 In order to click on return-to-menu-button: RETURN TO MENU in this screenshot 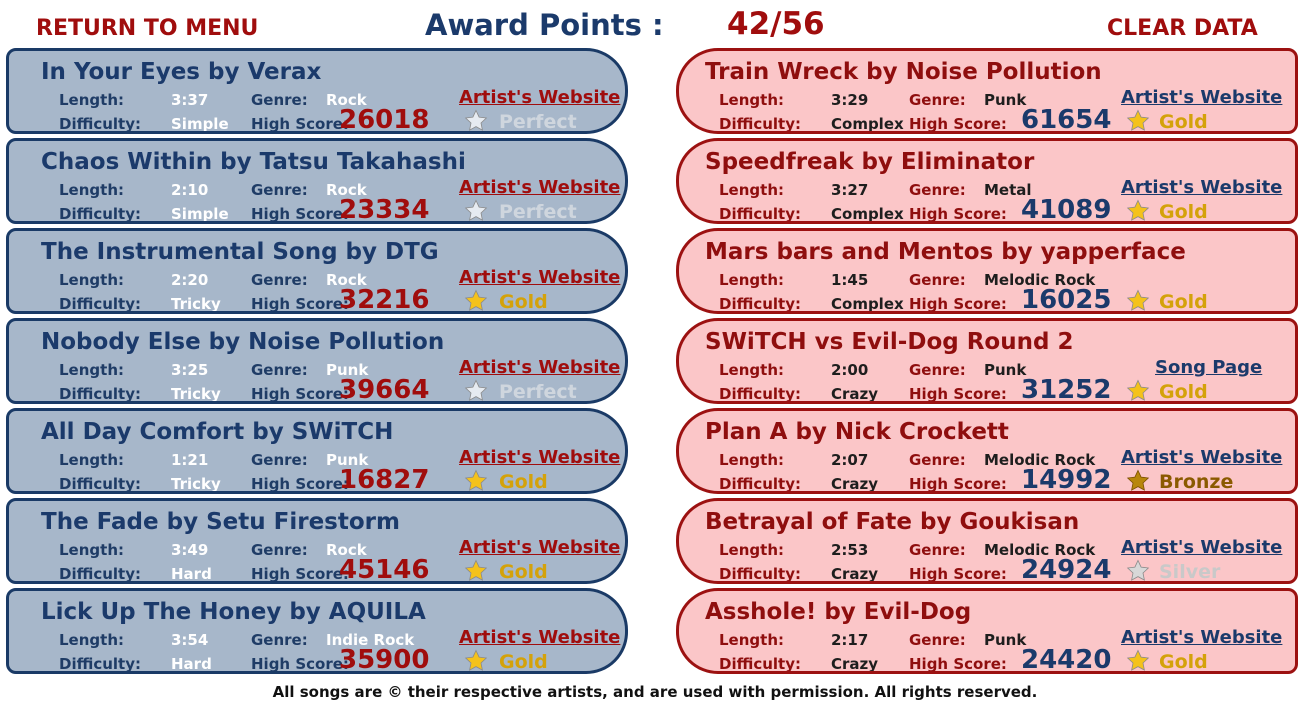, I will do `click(147, 28)`.